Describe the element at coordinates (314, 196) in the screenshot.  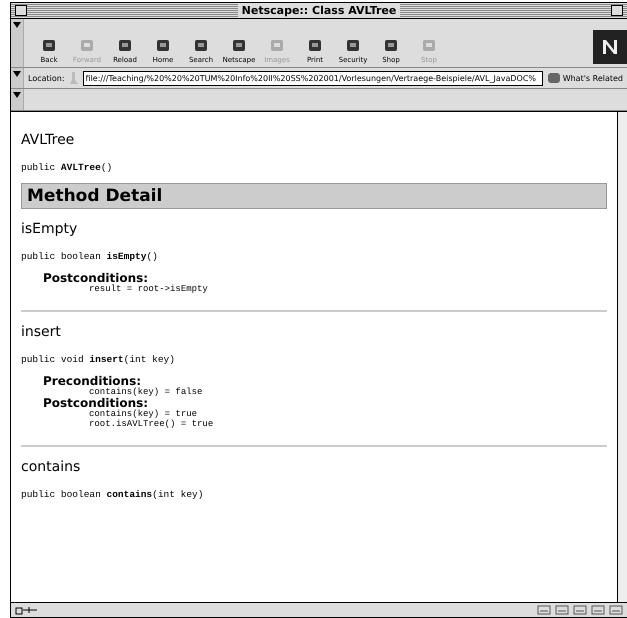
I see `section-banner: Method Detail` at that location.